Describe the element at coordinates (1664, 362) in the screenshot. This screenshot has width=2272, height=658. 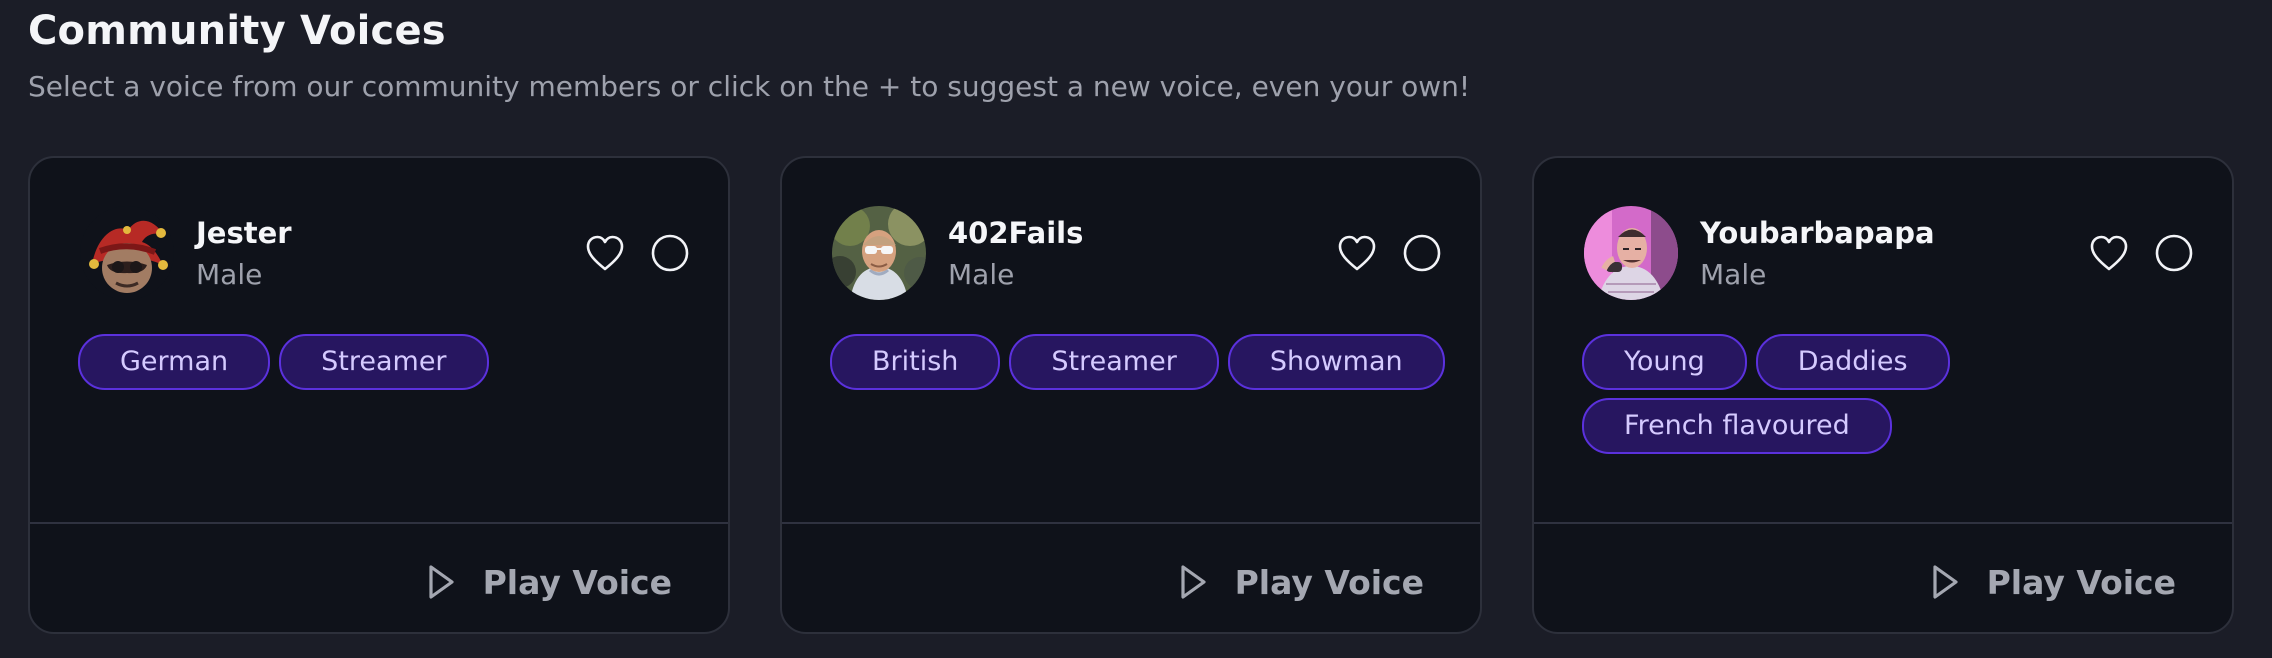
I see `tag: Young` at that location.